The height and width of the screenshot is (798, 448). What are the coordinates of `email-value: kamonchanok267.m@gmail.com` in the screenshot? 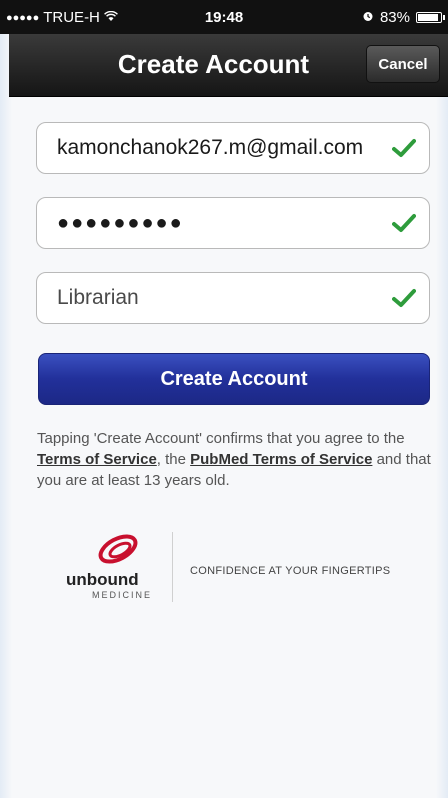 It's located at (210, 147).